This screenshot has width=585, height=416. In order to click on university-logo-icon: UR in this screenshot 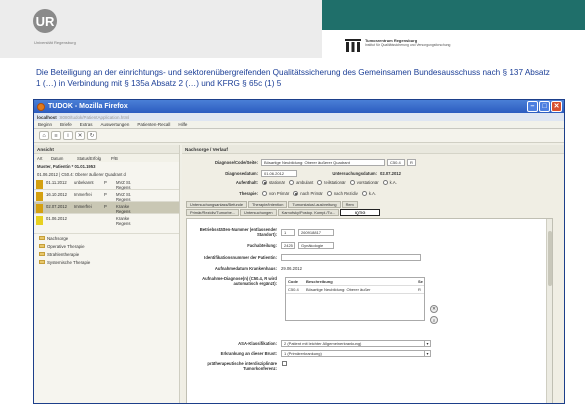, I will do `click(45, 21)`.